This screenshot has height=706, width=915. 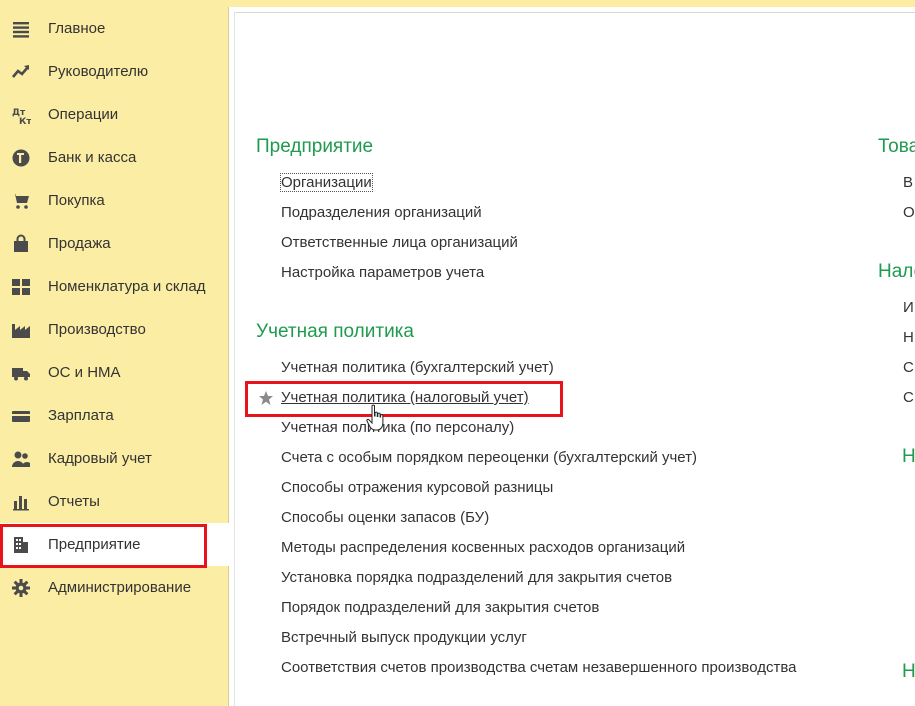 What do you see at coordinates (74, 501) in the screenshot?
I see `sidebar-item-label: Отчеты` at bounding box center [74, 501].